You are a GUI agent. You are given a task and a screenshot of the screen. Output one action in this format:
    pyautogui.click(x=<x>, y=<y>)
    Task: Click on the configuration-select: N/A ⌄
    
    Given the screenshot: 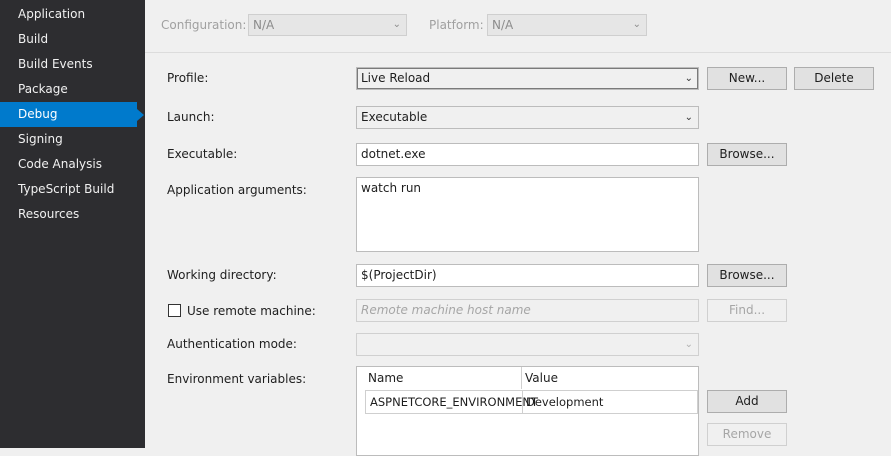 What is the action you would take?
    pyautogui.click(x=327, y=25)
    